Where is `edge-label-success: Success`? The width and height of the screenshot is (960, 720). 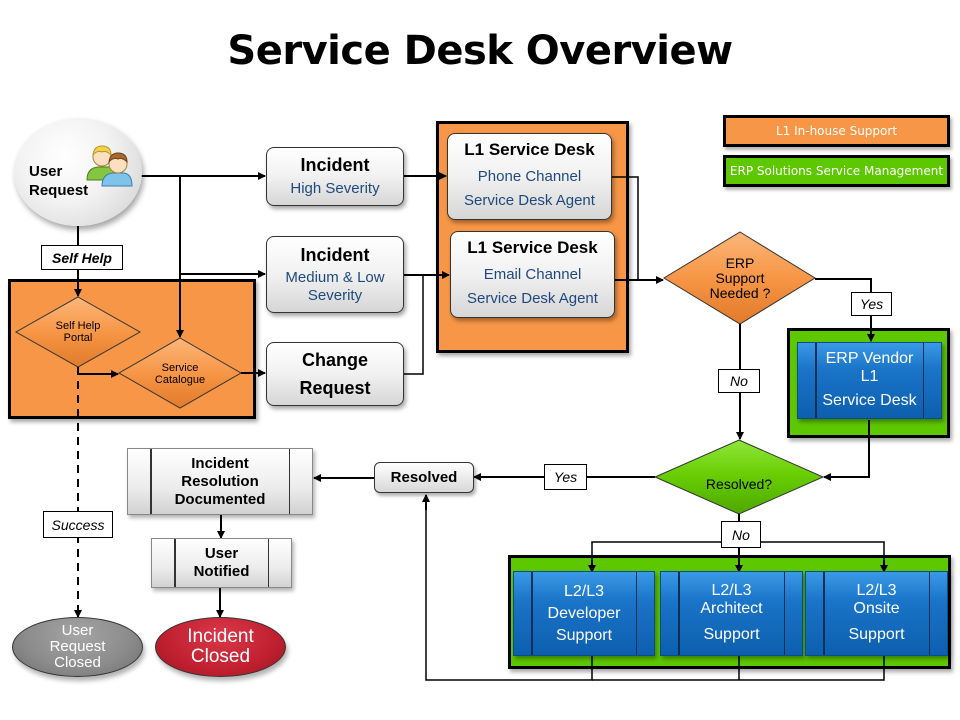
edge-label-success: Success is located at coordinates (78, 524).